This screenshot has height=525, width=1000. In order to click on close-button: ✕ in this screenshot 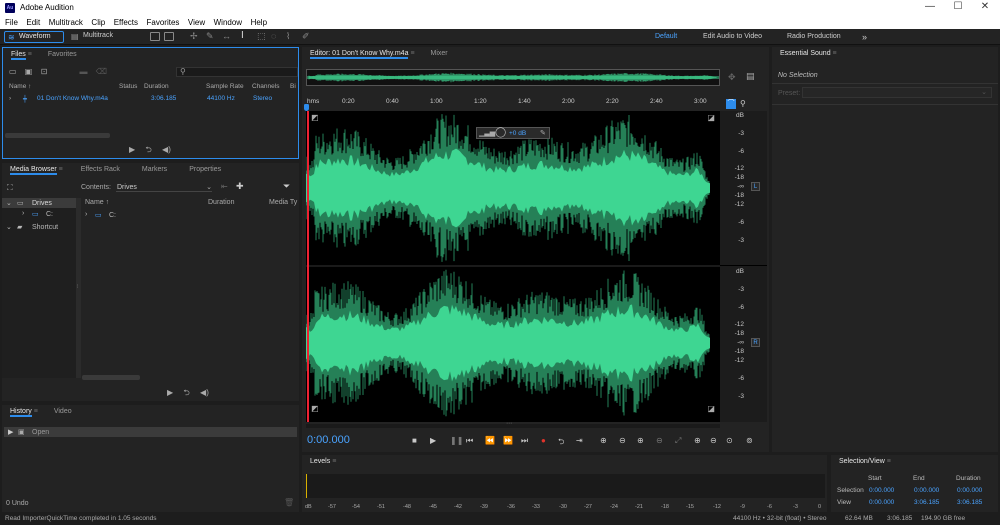, I will do `click(985, 6)`.